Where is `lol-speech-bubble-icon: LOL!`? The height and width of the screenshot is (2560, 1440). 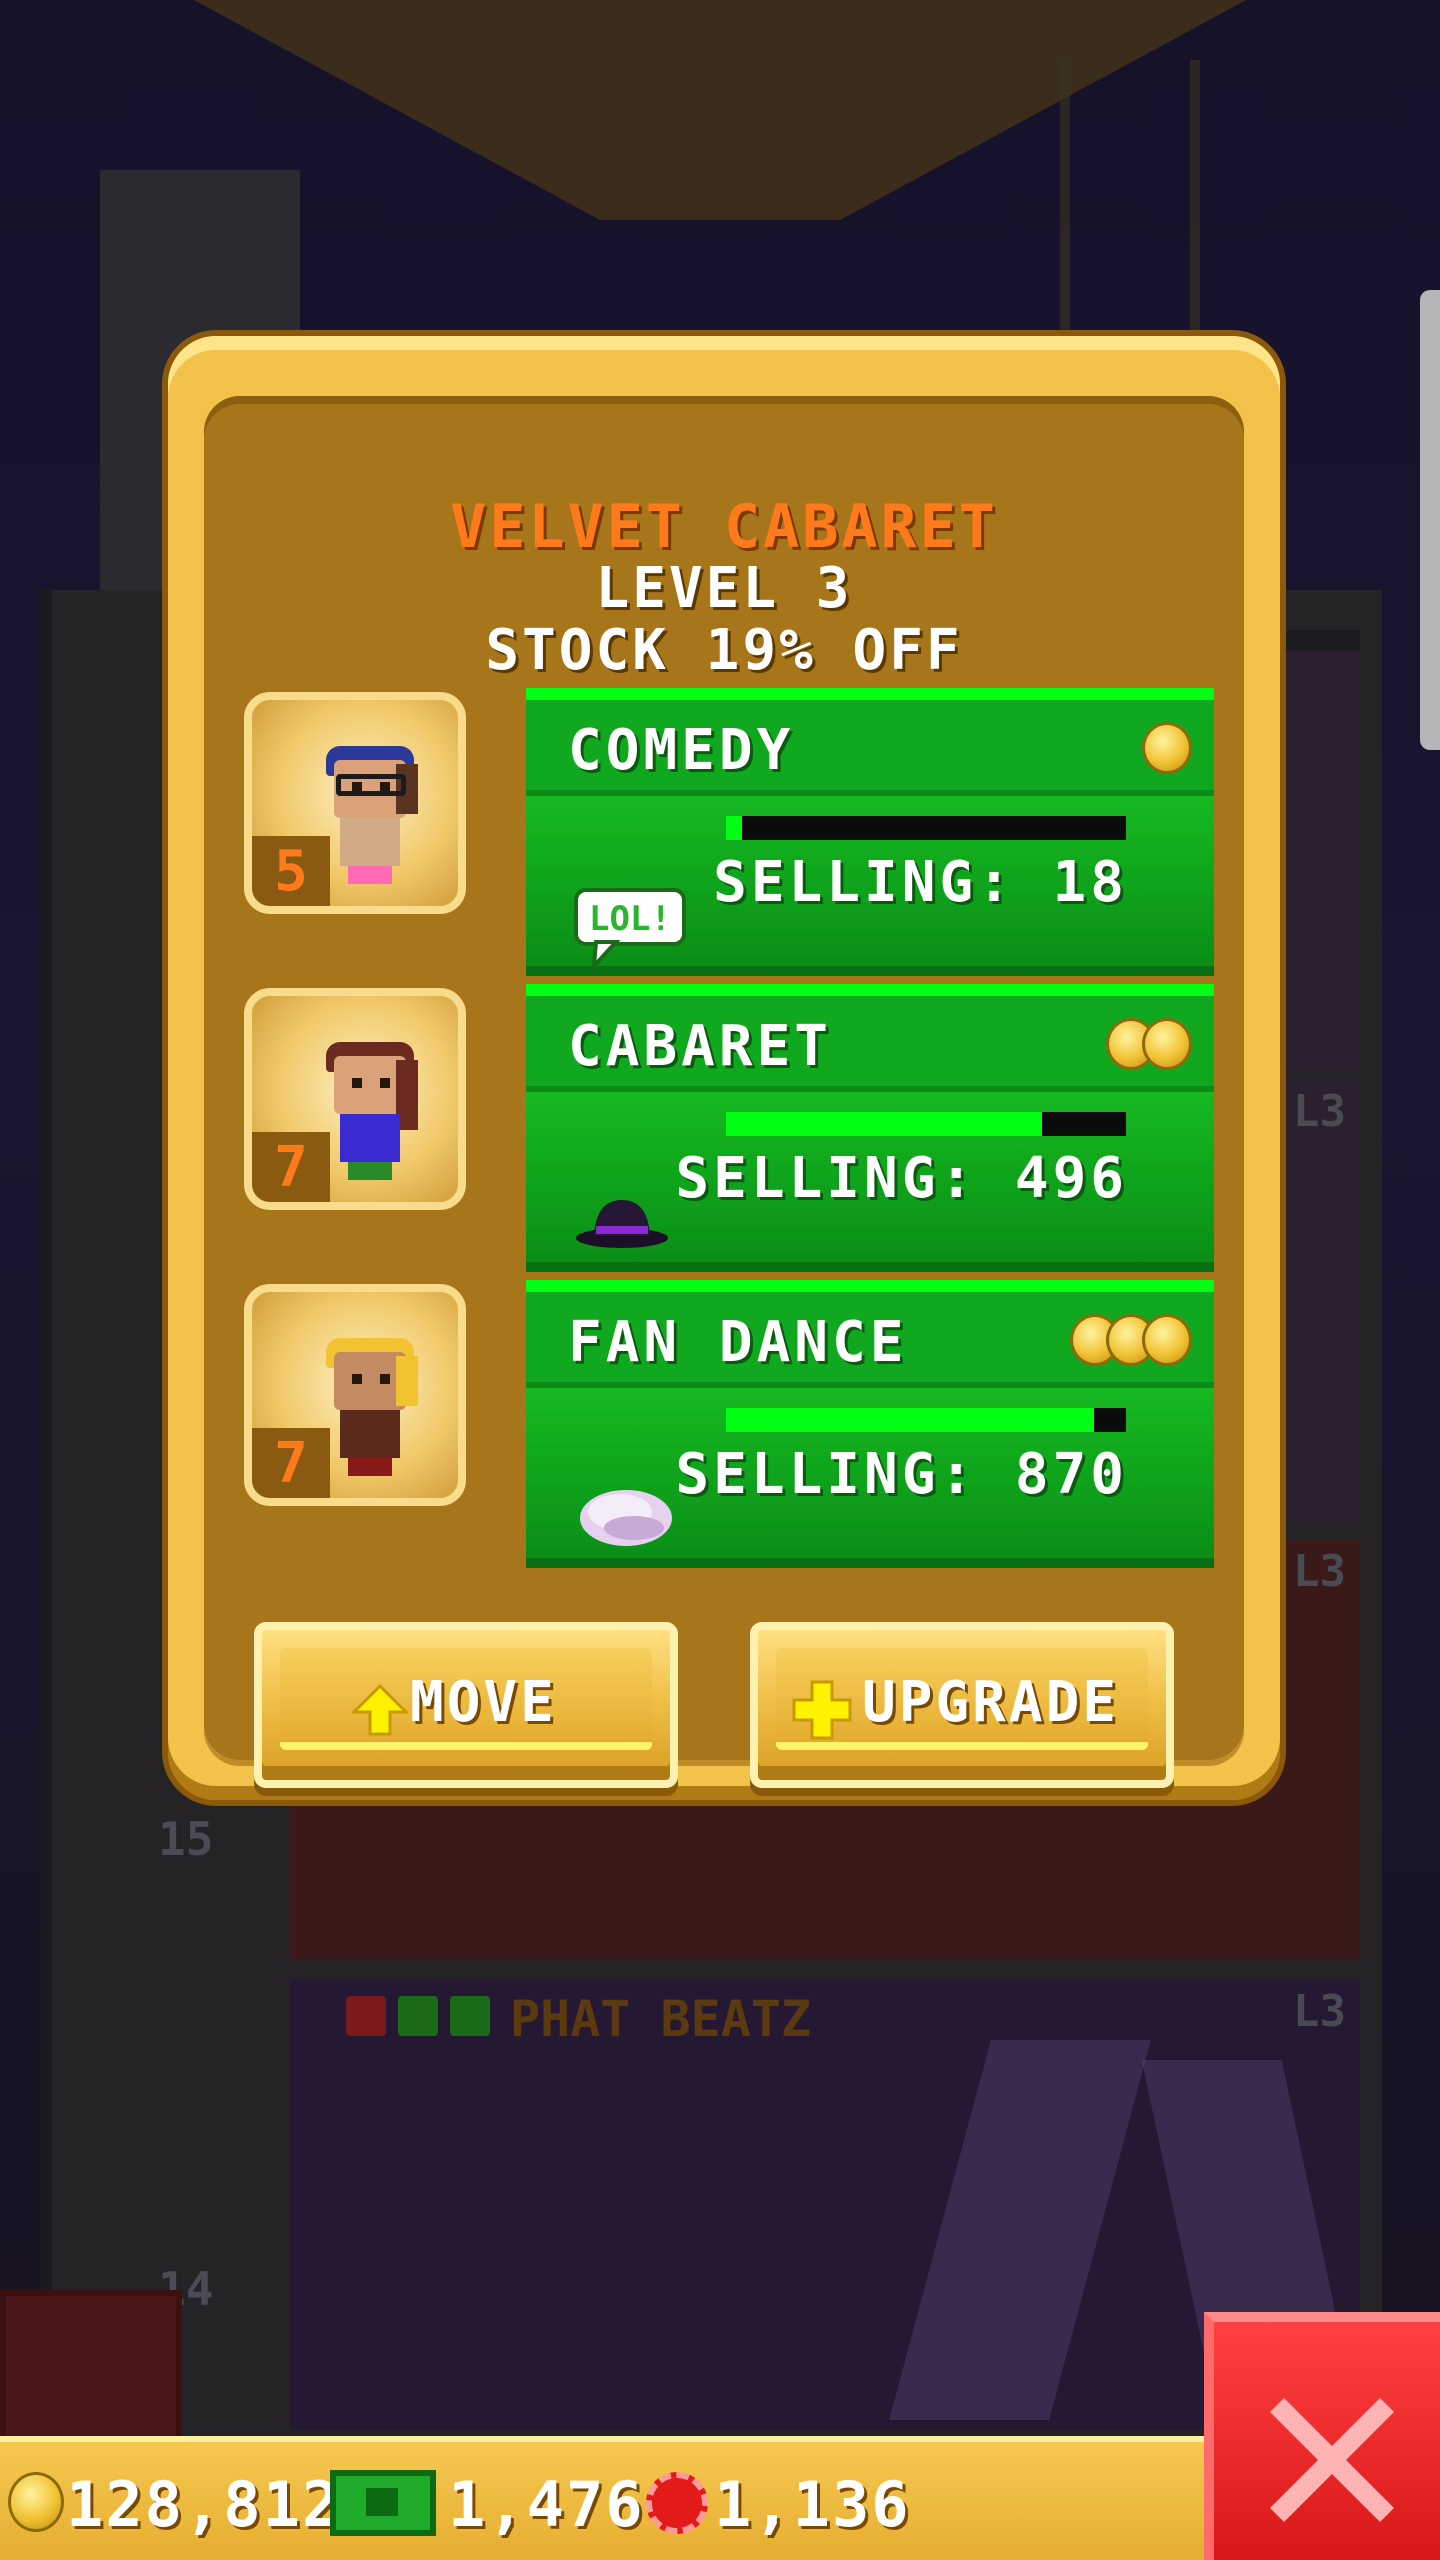 lol-speech-bubble-icon: LOL! is located at coordinates (630, 930).